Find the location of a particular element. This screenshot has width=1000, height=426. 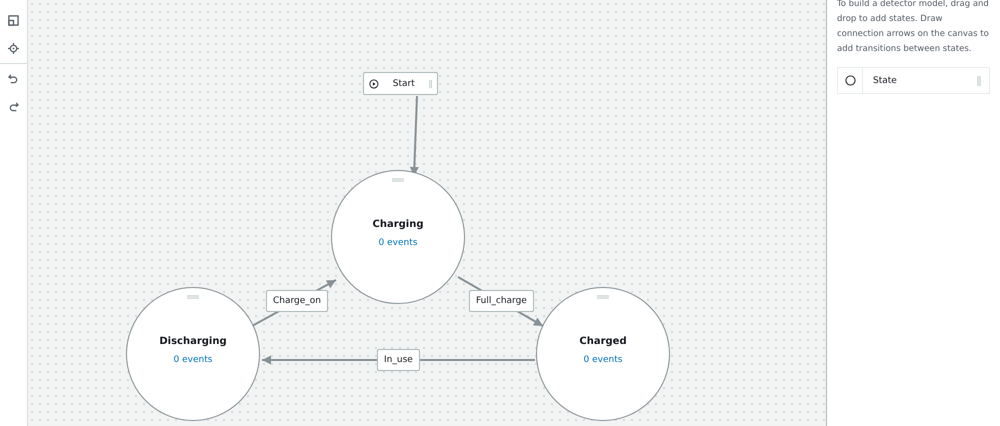

state-name: Charged is located at coordinates (603, 341).